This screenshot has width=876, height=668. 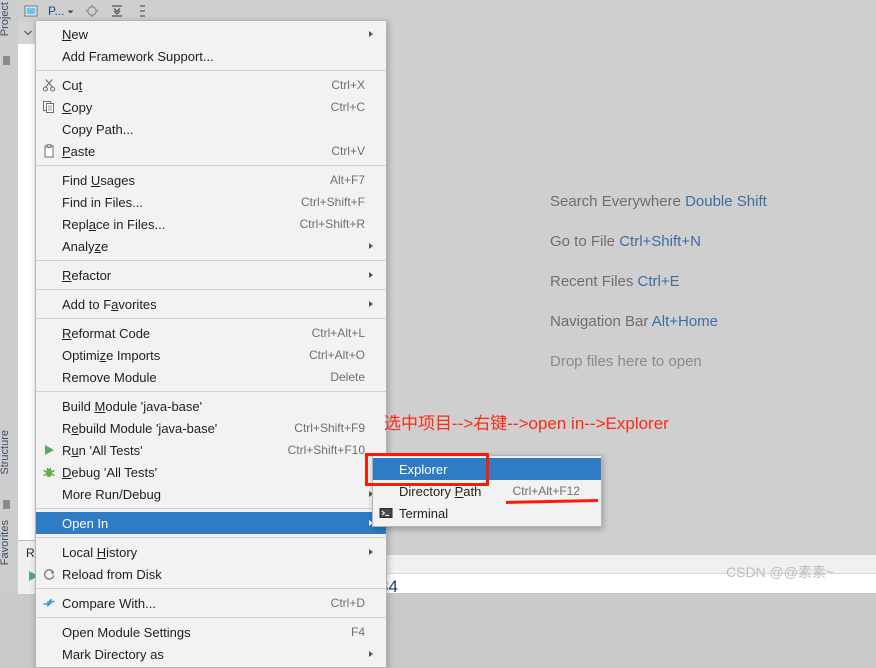 I want to click on welcome-row: Search Everywhere Double Shift, so click(x=713, y=213).